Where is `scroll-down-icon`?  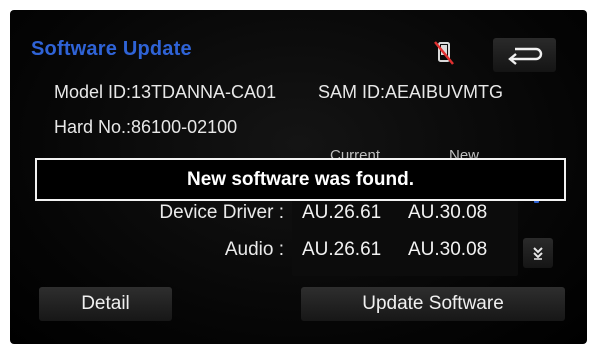
scroll-down-icon is located at coordinates (538, 253).